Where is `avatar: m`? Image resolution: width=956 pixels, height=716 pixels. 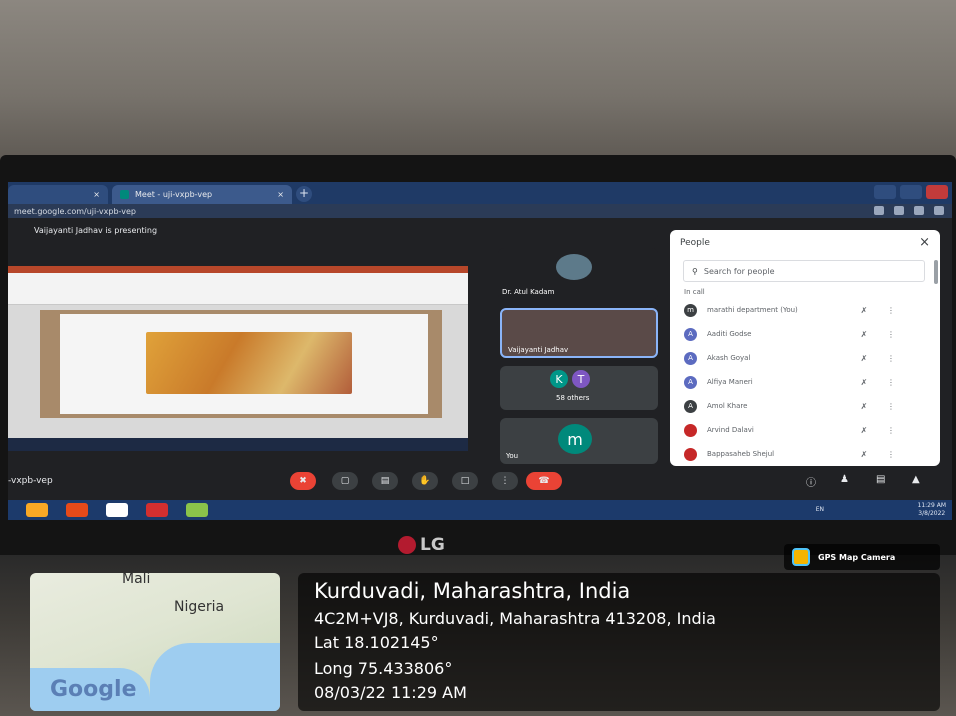 avatar: m is located at coordinates (575, 439).